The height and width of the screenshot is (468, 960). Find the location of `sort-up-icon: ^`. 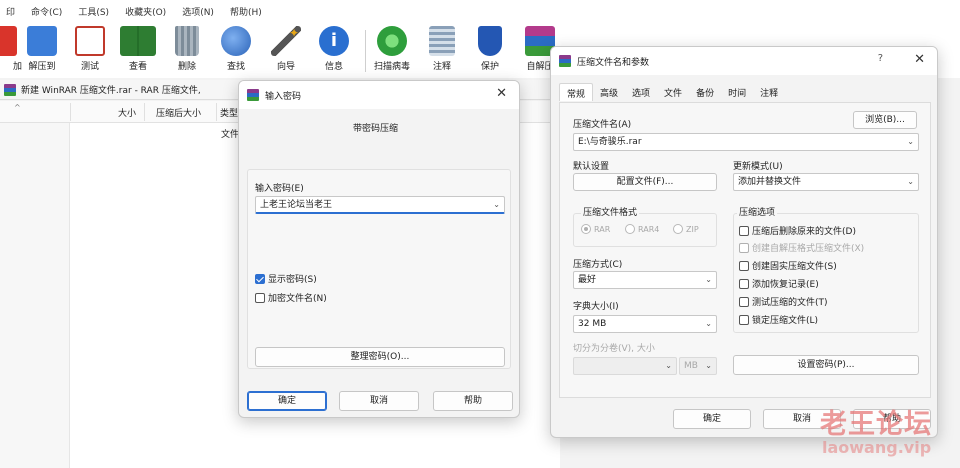

sort-up-icon: ^ is located at coordinates (17, 107).